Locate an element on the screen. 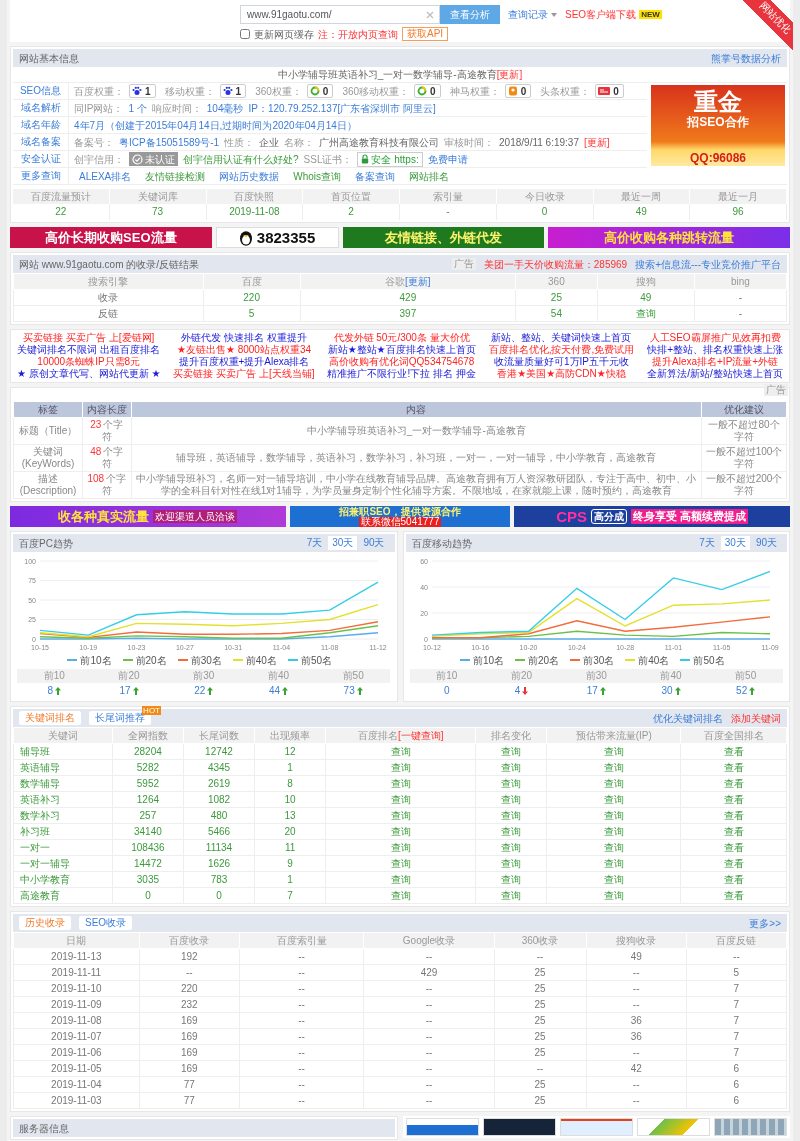 The height and width of the screenshot is (1141, 800). ad-link: 买卖链接 买卖广告 上[天线当铺] is located at coordinates (244, 374).